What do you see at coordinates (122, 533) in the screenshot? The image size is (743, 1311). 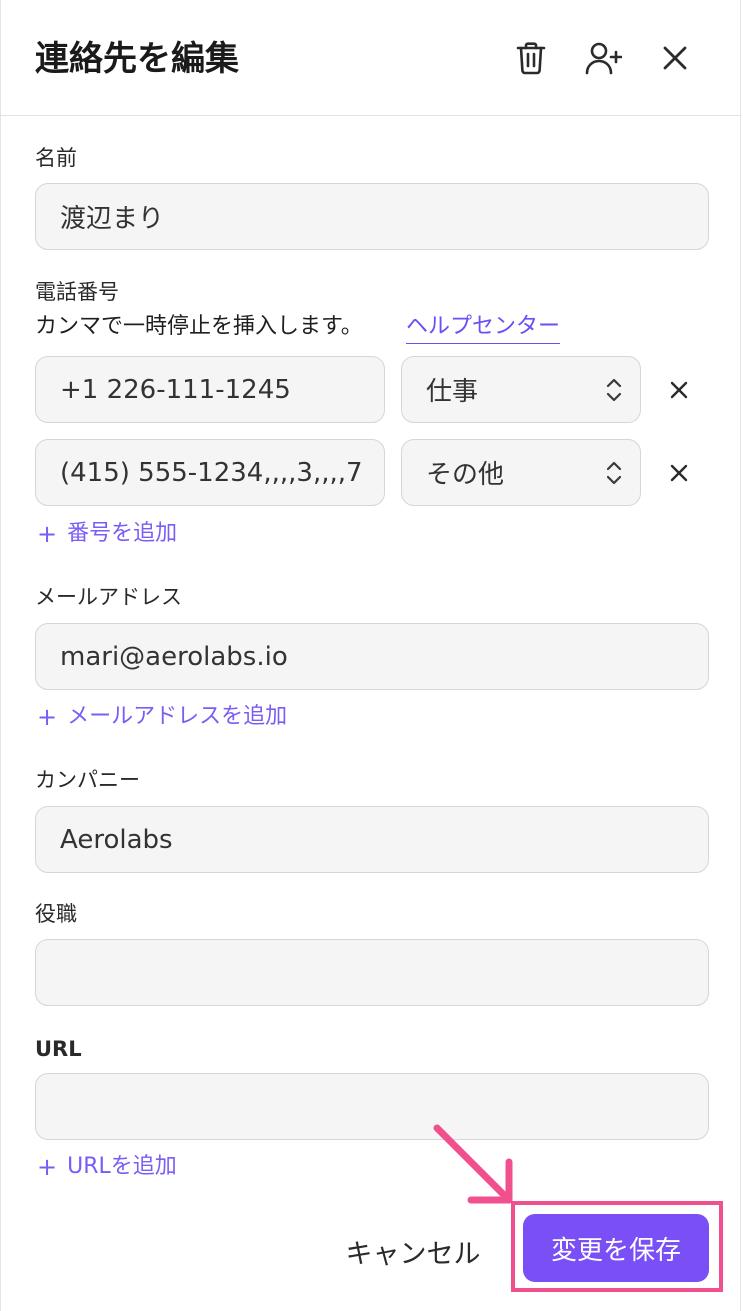 I see `add-phone-label: 番号を追加` at bounding box center [122, 533].